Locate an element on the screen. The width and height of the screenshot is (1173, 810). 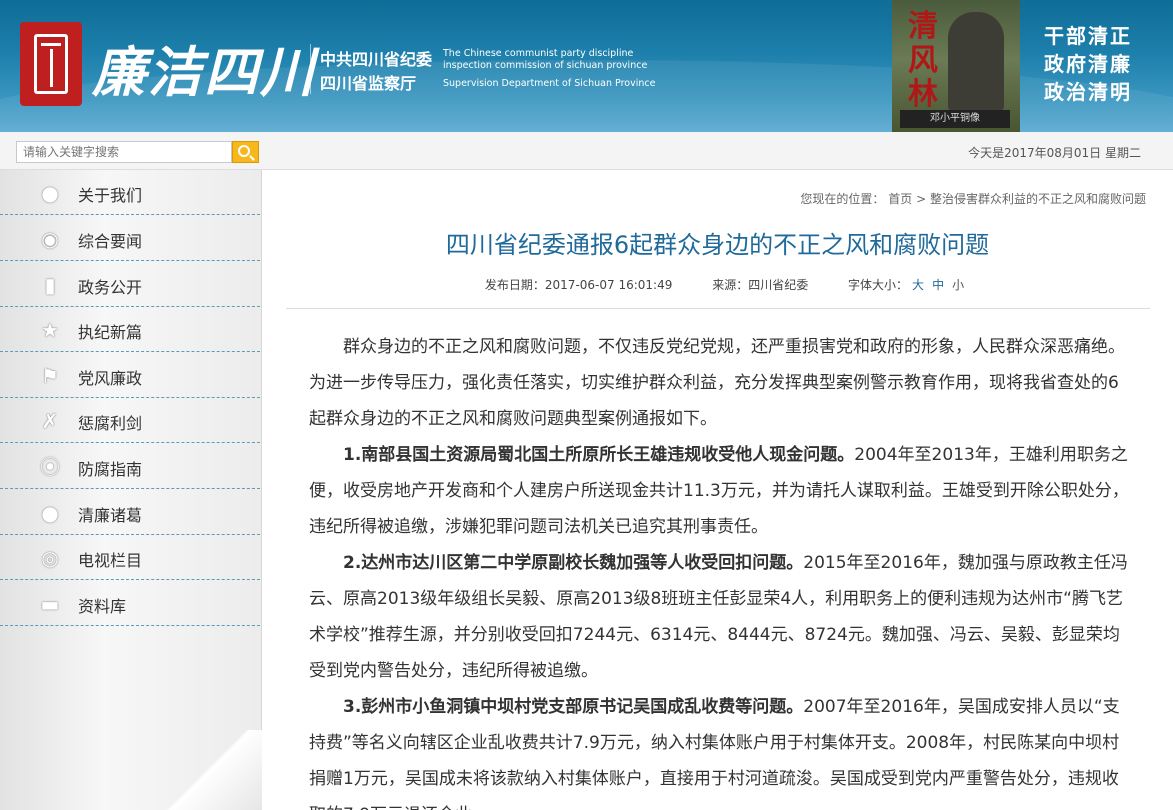
slogan-2: 政府清廉 is located at coordinates (1088, 64).